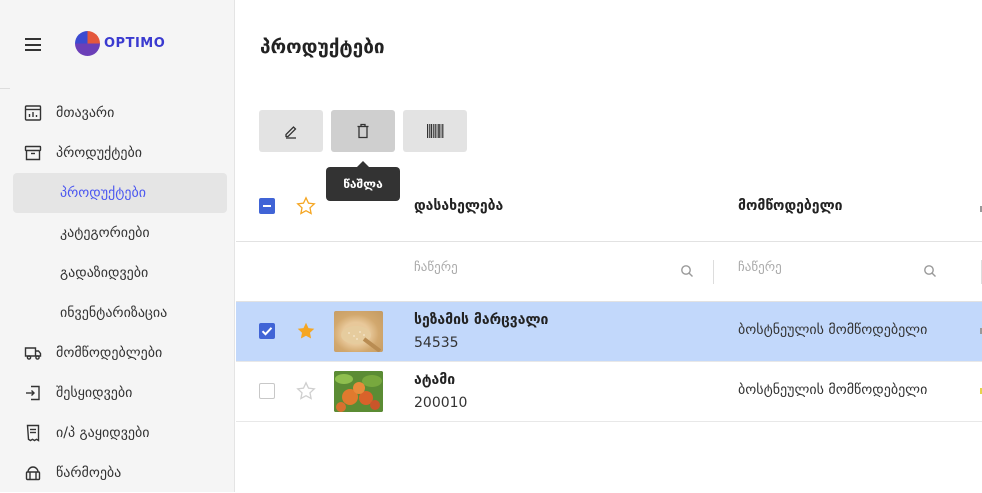 This screenshot has width=982, height=493. I want to click on column-header-name: დასახელება, so click(458, 206).